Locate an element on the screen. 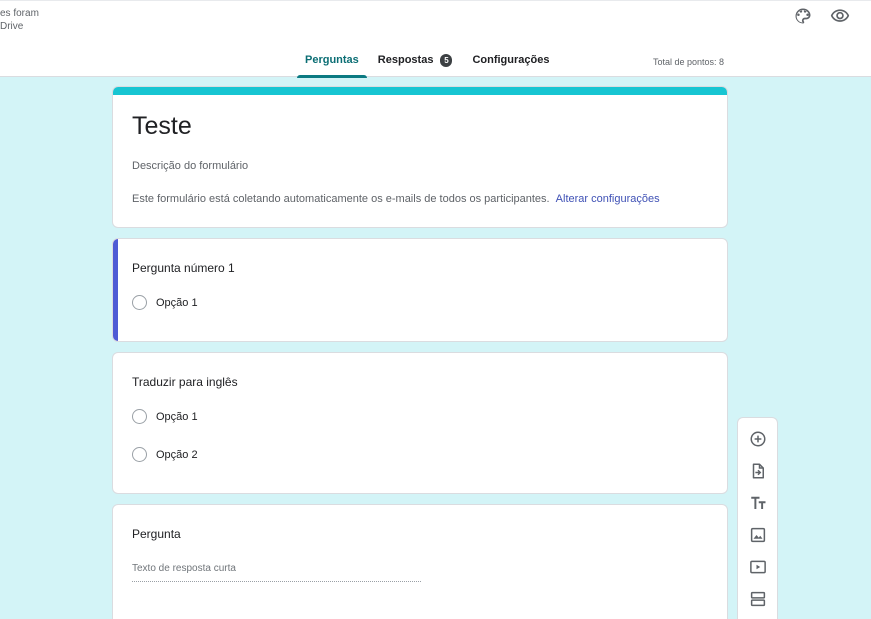 This screenshot has width=871, height=619. question-title: Pergunta número 1 is located at coordinates (183, 268).